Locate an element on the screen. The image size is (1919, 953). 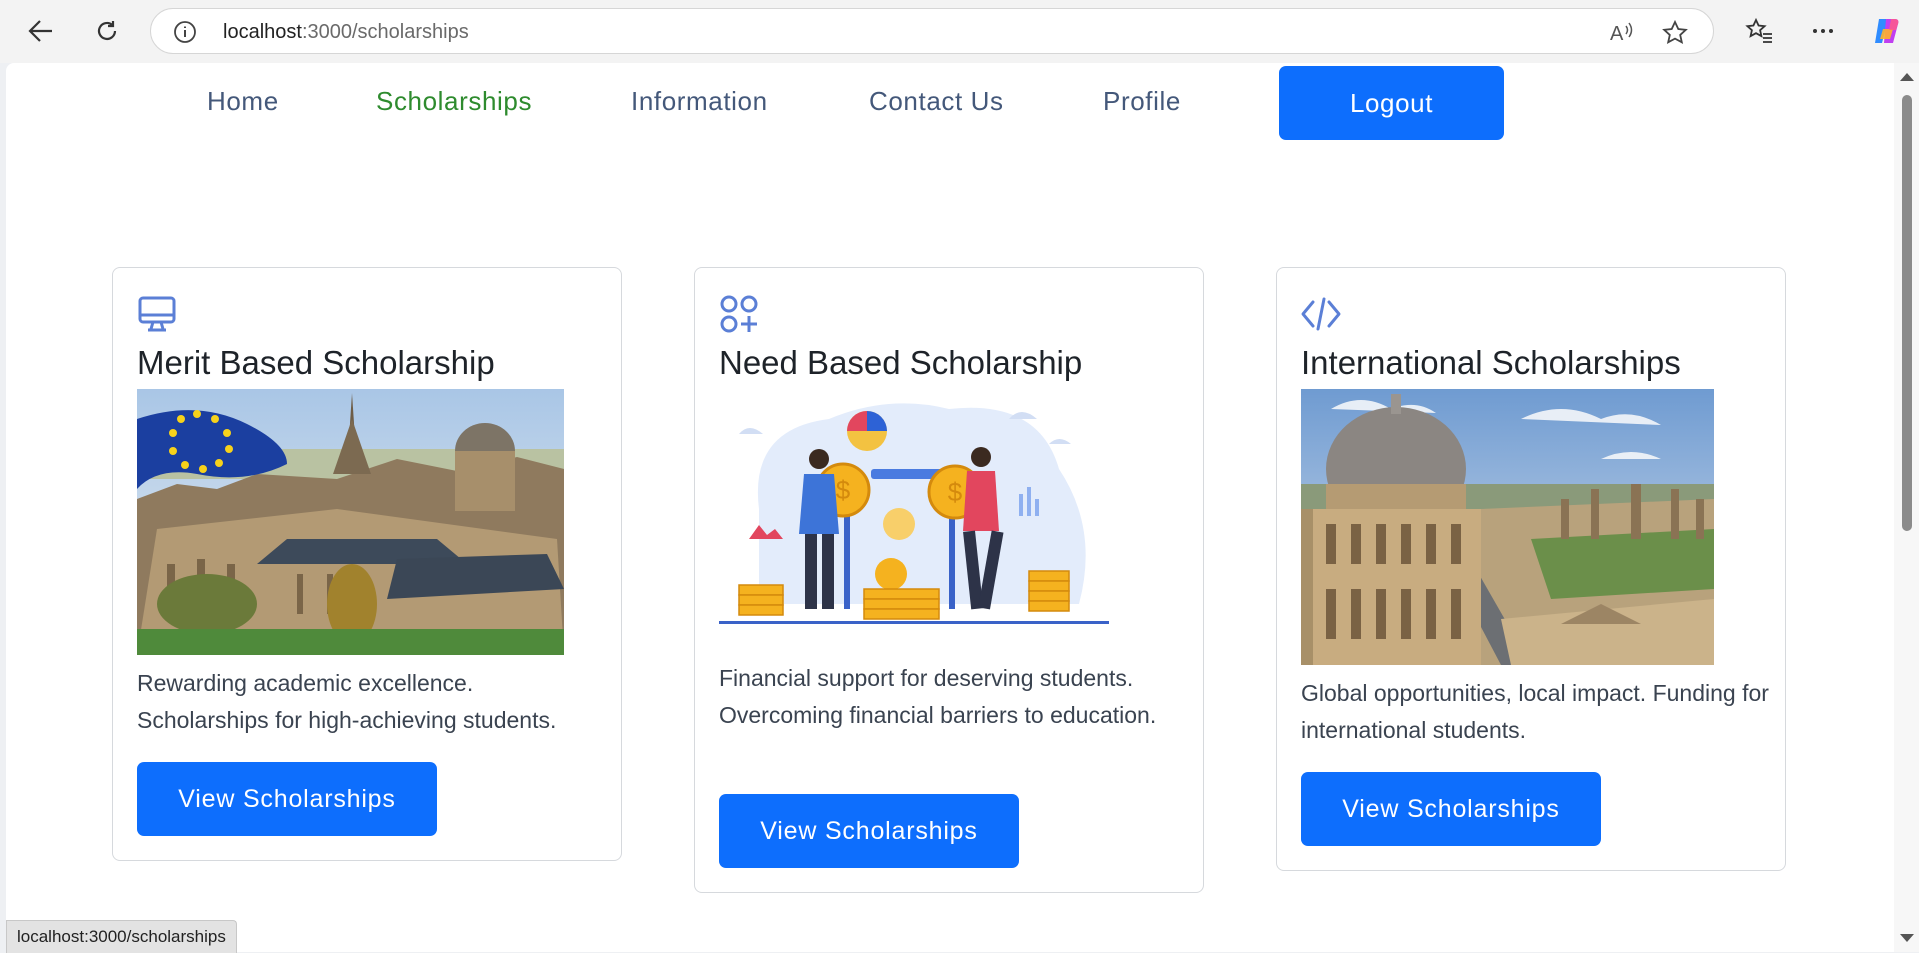
back-button is located at coordinates (41, 31).